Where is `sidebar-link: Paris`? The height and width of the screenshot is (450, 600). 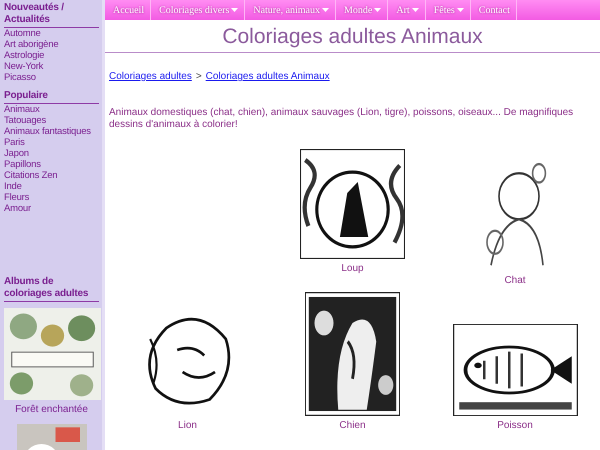
sidebar-link: Paris is located at coordinates (51, 142).